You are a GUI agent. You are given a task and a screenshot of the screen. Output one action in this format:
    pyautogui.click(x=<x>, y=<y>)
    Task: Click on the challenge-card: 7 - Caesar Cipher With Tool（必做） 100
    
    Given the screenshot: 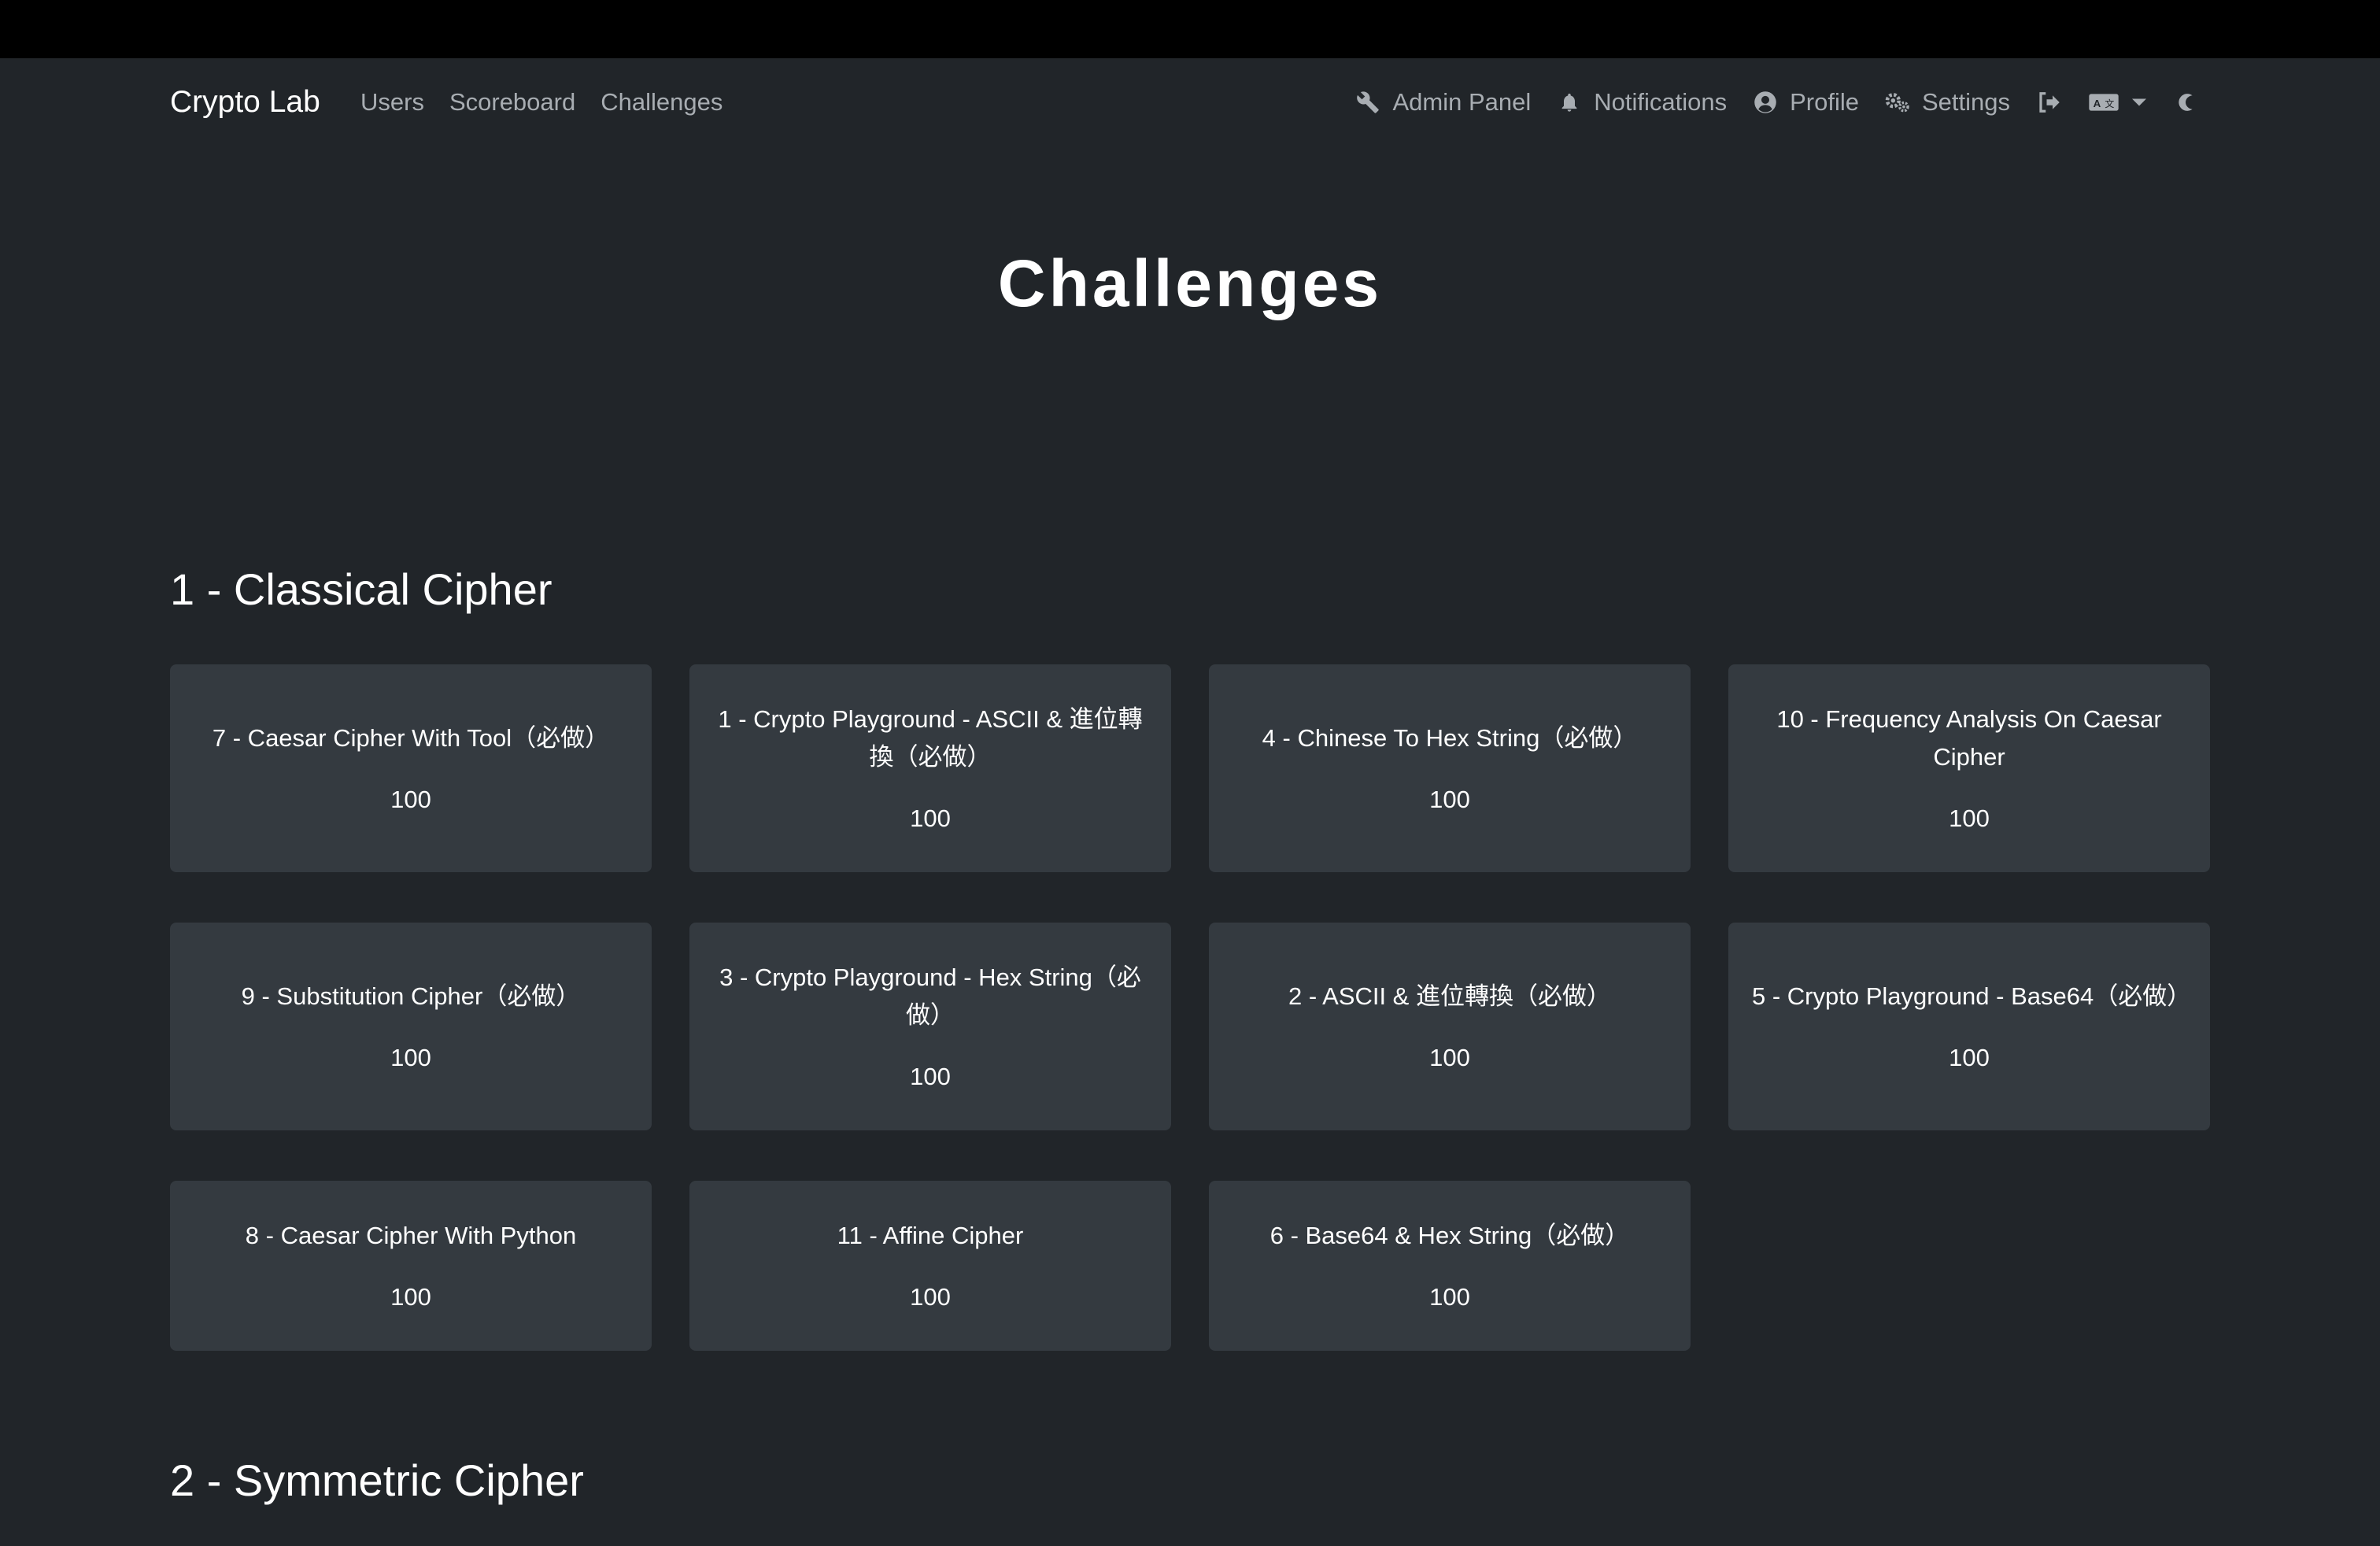 What is the action you would take?
    pyautogui.click(x=411, y=768)
    